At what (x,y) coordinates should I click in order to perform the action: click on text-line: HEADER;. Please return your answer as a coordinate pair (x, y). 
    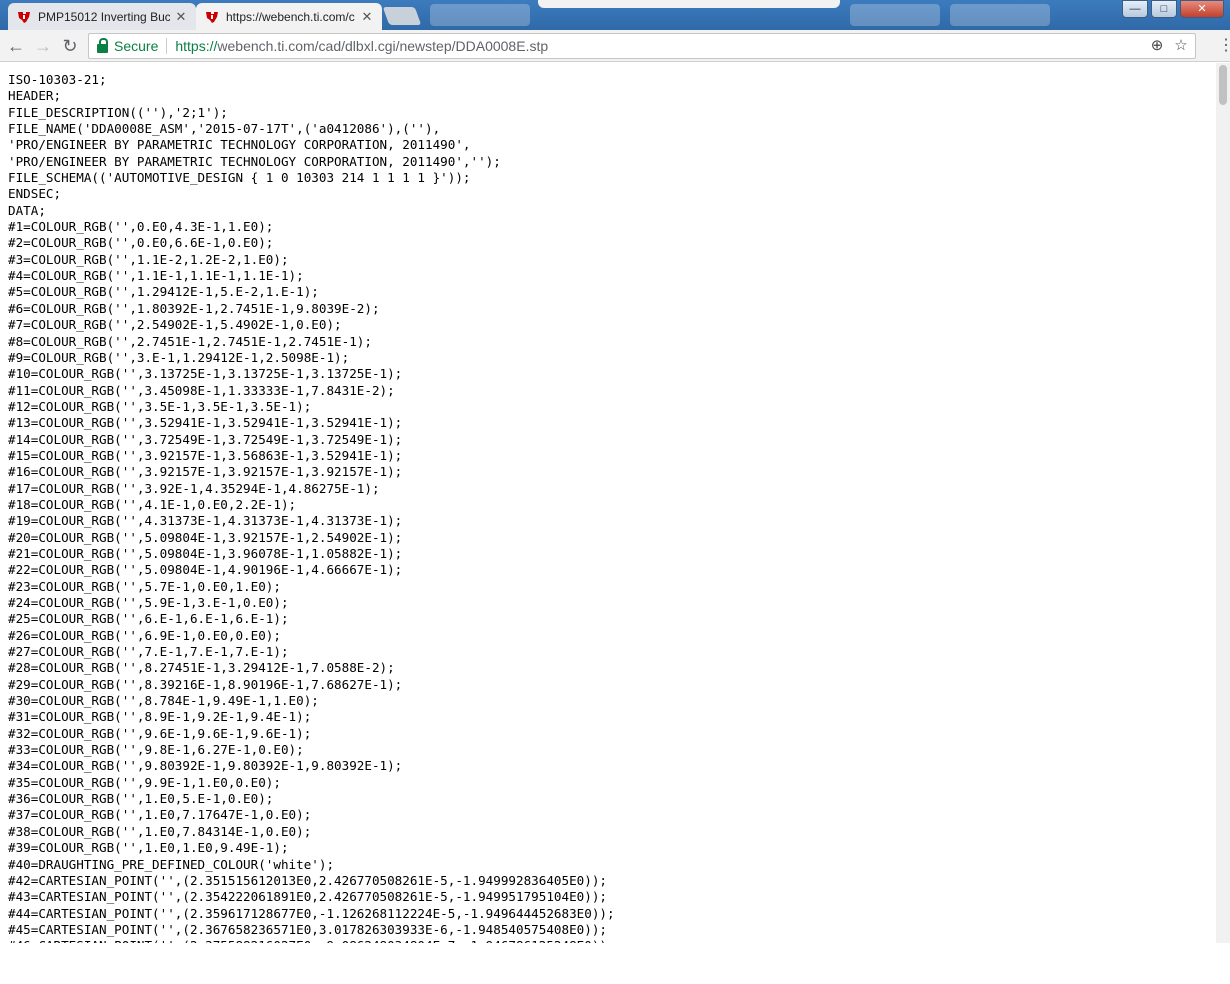
    Looking at the image, I should click on (35, 96).